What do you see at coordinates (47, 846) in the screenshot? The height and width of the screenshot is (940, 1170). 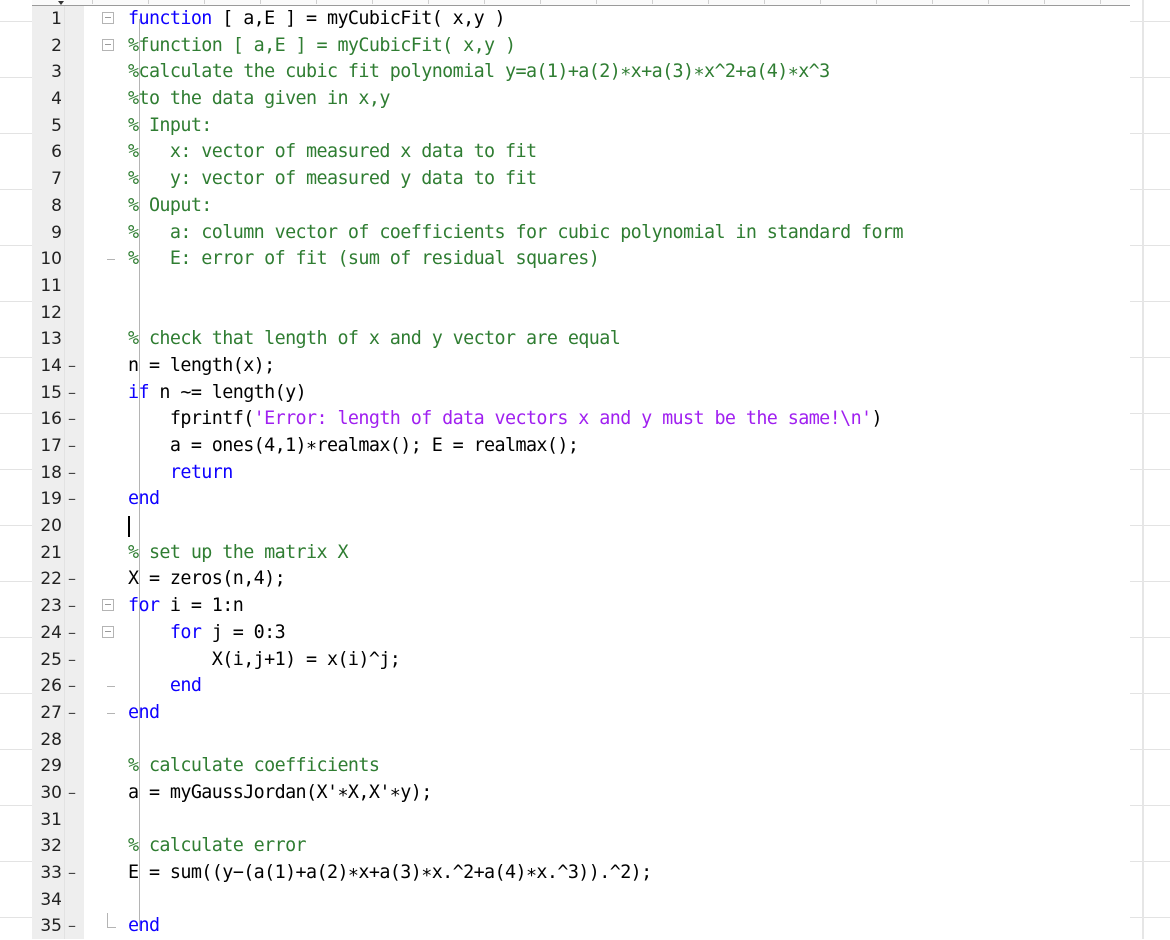 I see `line-number: 32` at bounding box center [47, 846].